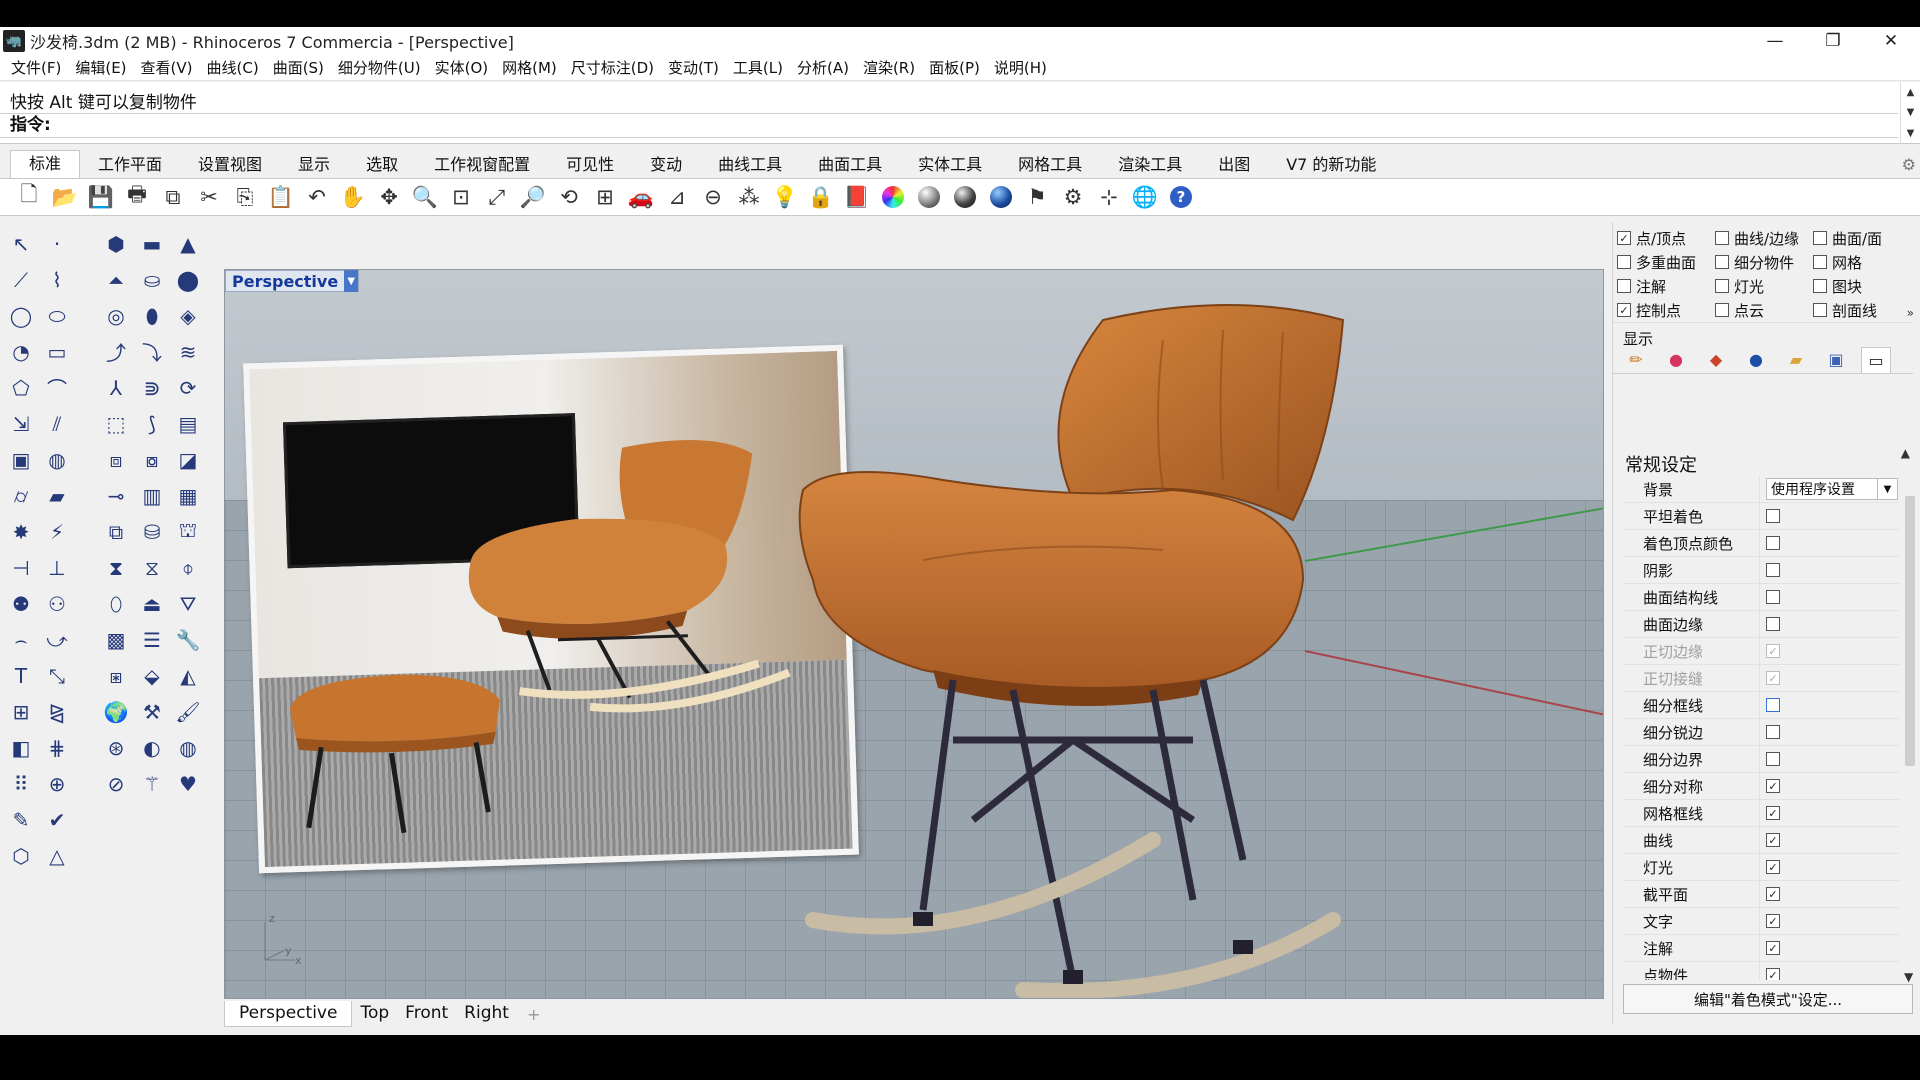  Describe the element at coordinates (1775, 41) in the screenshot. I see `minimize-button: —` at that location.